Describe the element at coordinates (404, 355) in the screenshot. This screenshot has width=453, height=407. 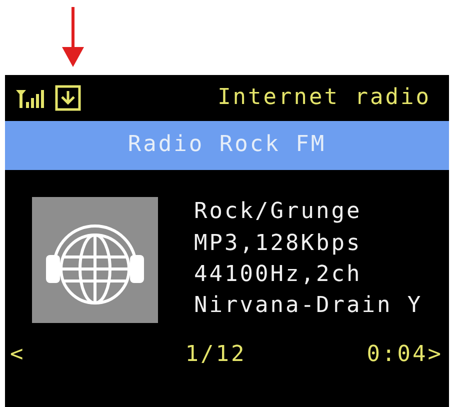
I see `elapsed-time: 0:04>` at that location.